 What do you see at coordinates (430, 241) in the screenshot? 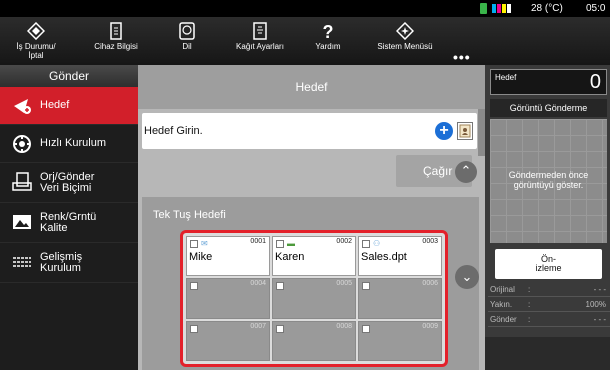
I see `key-number: 0003` at bounding box center [430, 241].